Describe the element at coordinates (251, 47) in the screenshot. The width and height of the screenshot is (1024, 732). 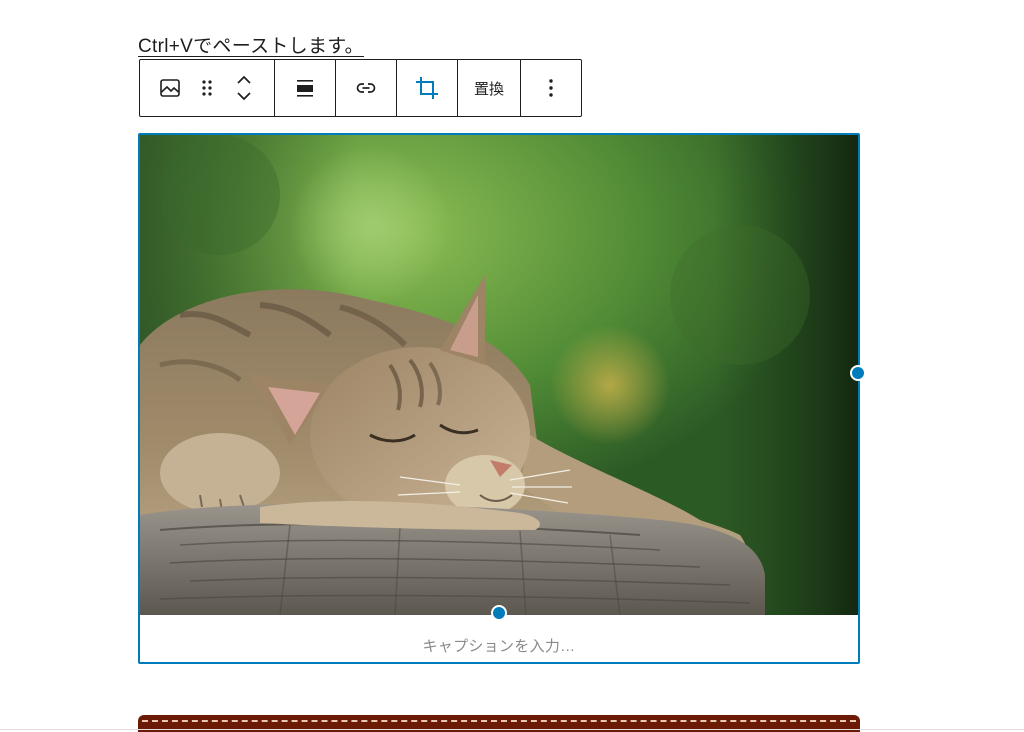
I see `paragraph-block: Ctrl+Vでペーストします。` at that location.